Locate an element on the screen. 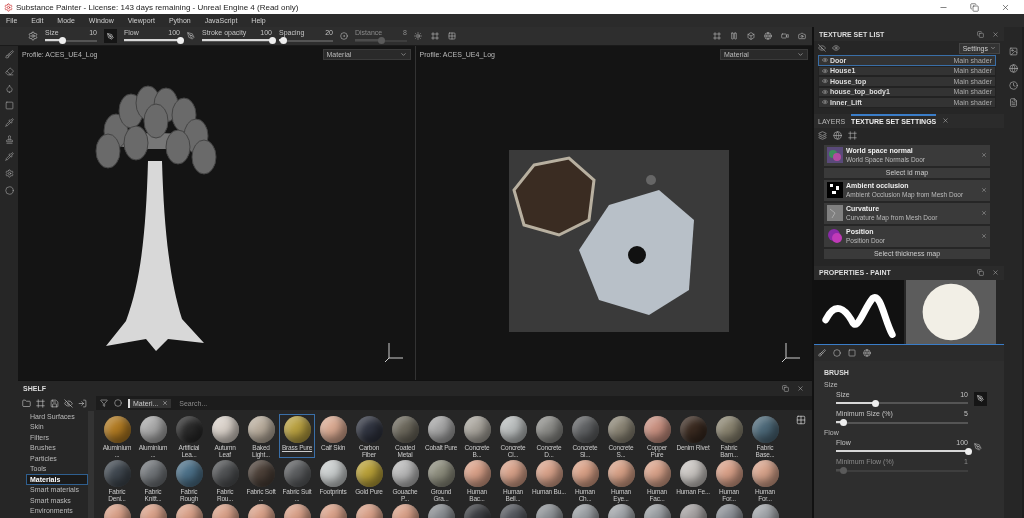 The image size is (1024, 518). grid-view-icon is located at coordinates (801, 420).